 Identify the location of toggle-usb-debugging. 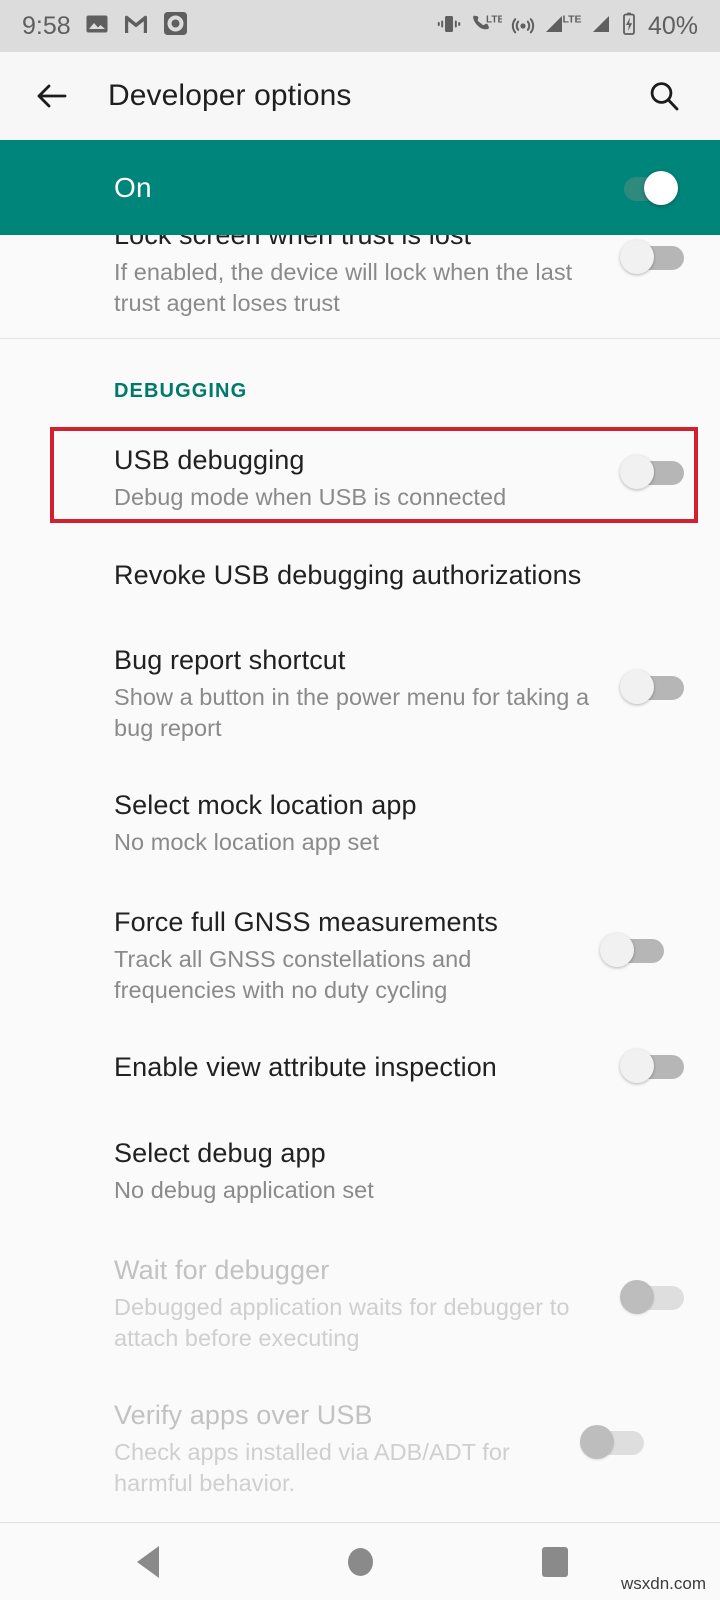
(652, 472).